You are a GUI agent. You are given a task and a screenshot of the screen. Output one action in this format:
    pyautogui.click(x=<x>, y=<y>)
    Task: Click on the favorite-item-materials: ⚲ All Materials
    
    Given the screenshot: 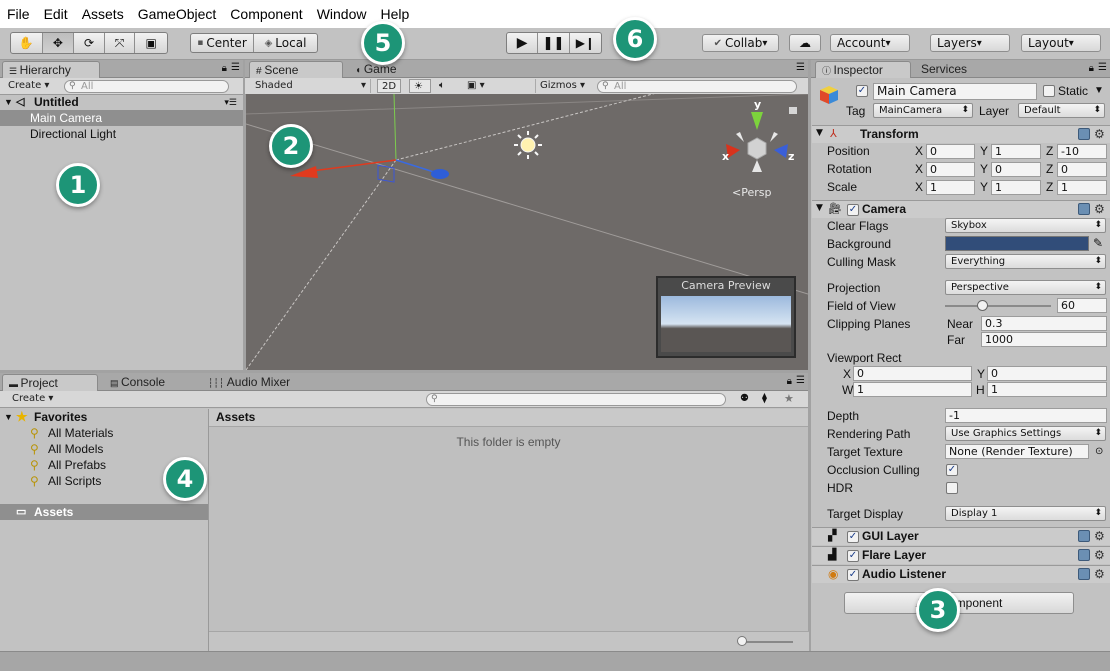 What is the action you would take?
    pyautogui.click(x=104, y=433)
    